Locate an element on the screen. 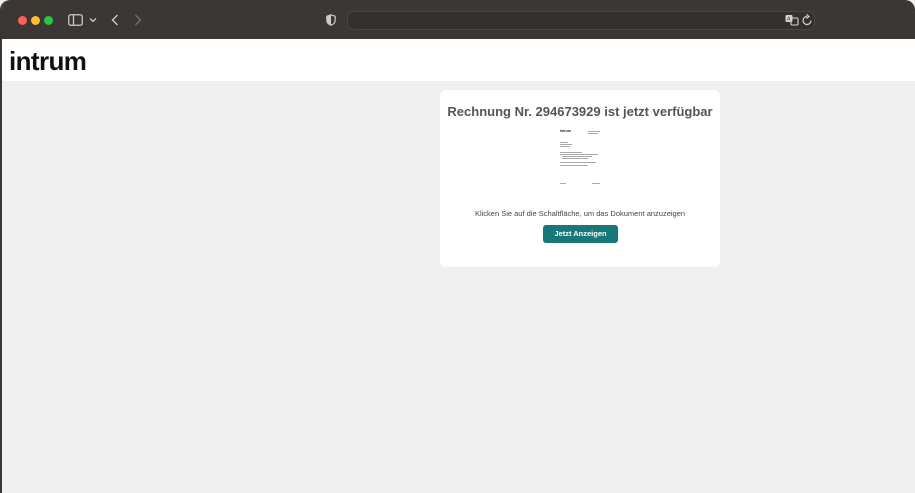  chevron-down-icon is located at coordinates (93, 20).